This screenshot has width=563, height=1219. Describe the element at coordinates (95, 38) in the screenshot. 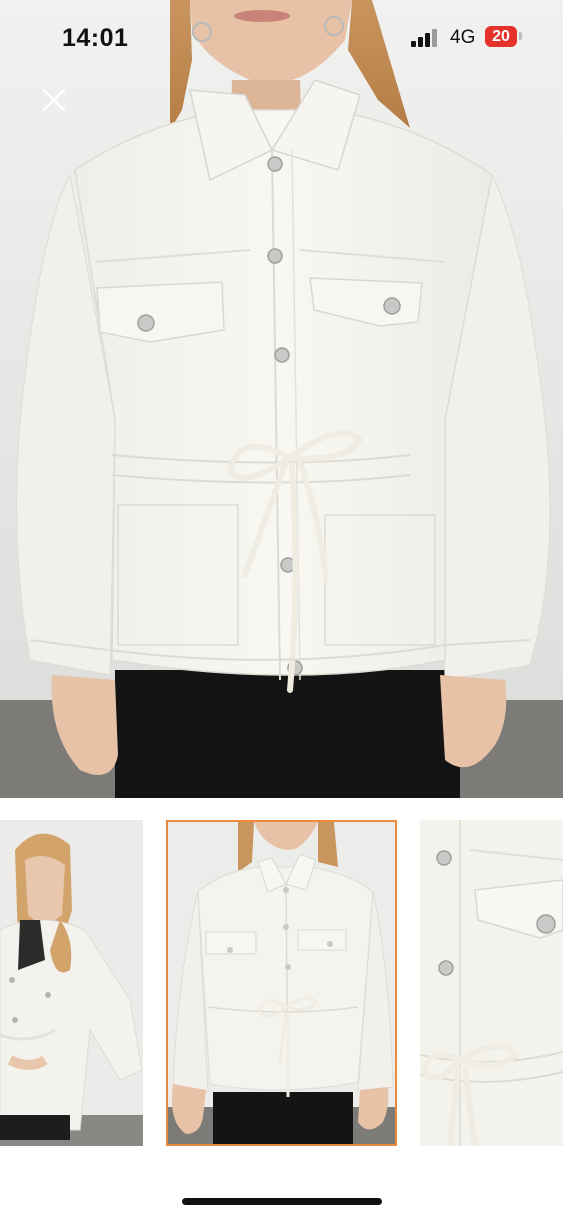

I see `status-time: 14:01` at that location.